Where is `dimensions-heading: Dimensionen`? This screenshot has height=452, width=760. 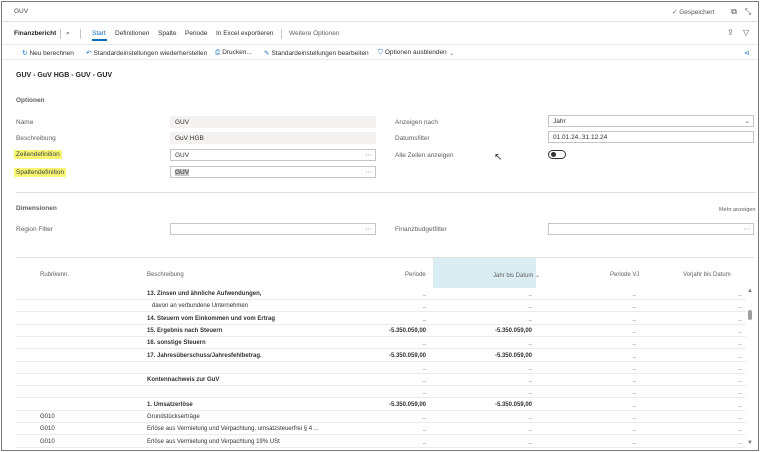 dimensions-heading: Dimensionen is located at coordinates (36, 208).